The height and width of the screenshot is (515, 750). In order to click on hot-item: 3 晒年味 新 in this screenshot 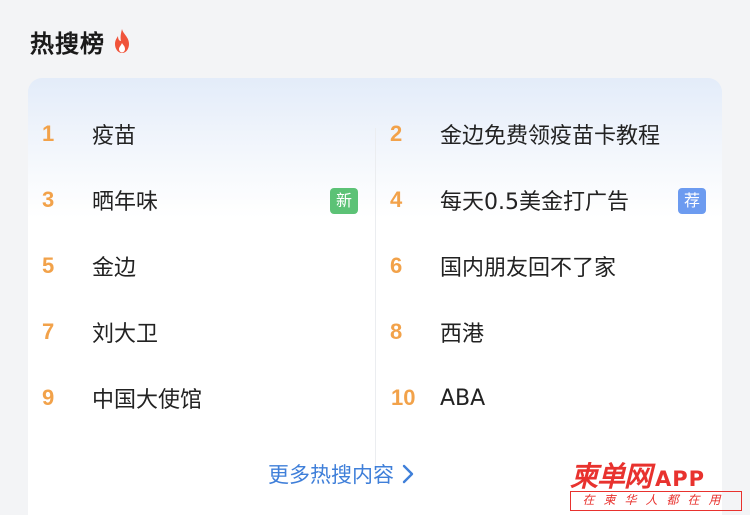, I will do `click(198, 200)`.